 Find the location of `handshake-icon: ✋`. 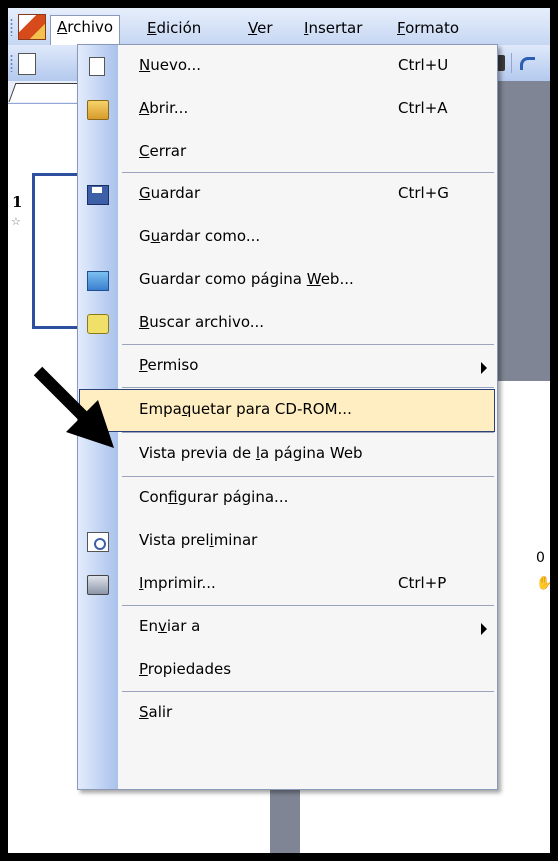

handshake-icon: ✋ is located at coordinates (543, 583).